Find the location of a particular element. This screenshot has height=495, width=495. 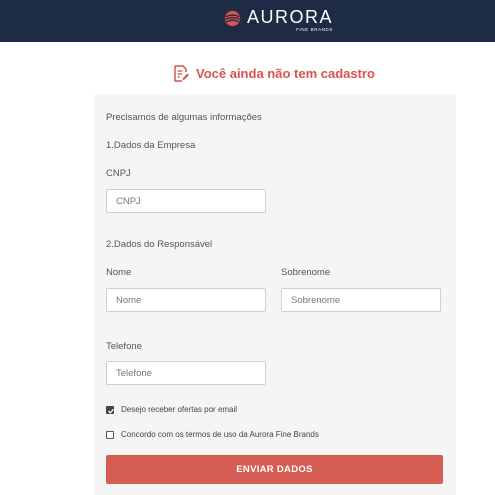

section-responsible-heading: 2.Dados do Responsável is located at coordinates (159, 244).